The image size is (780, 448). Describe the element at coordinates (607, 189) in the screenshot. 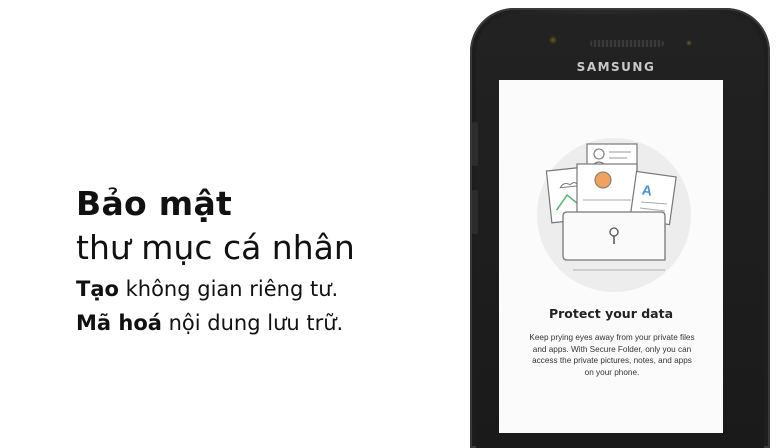

I see `profile-document-icon` at that location.